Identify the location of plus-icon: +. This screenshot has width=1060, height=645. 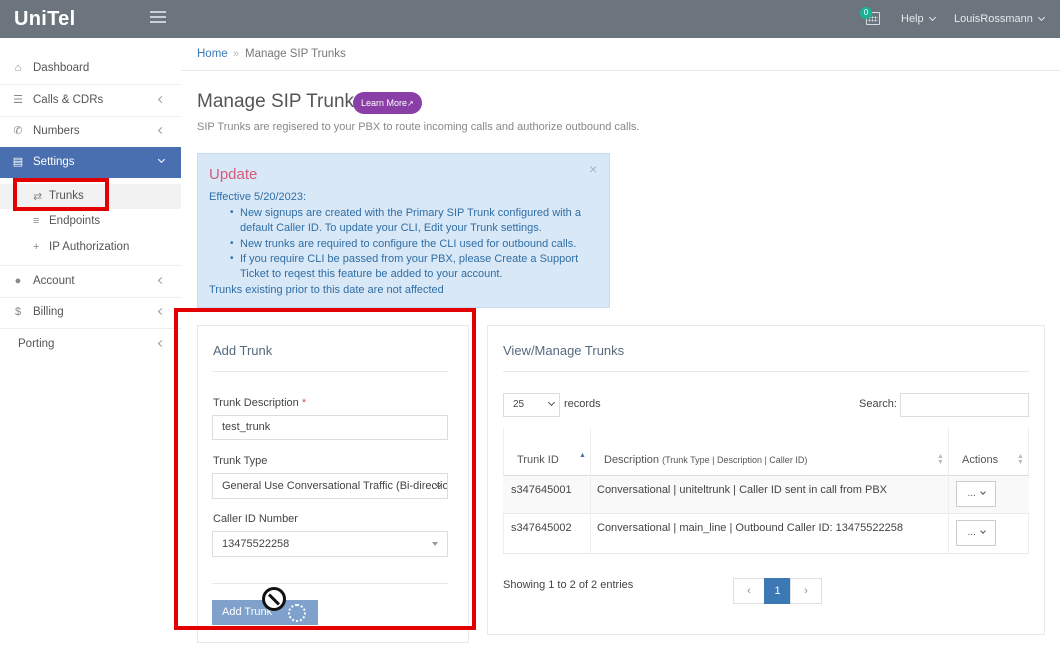
(36, 247).